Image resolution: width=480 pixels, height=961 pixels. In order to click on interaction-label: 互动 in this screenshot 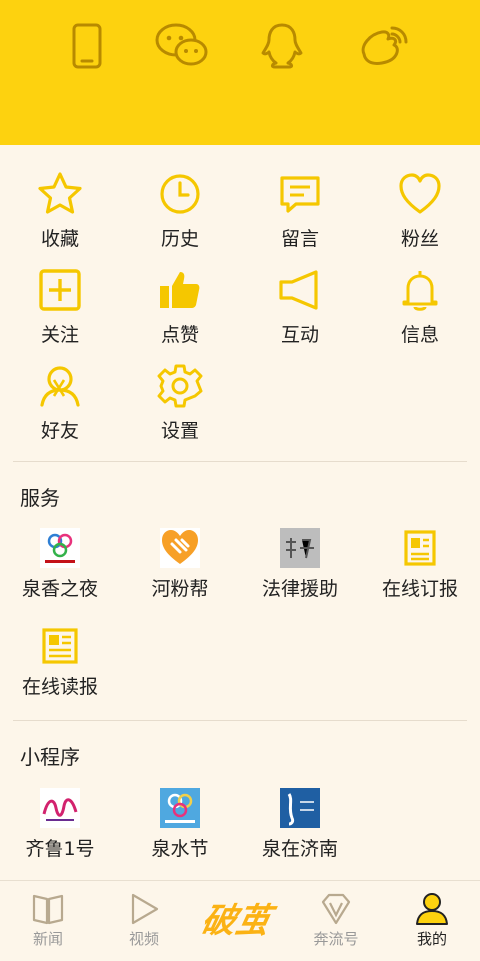, I will do `click(299, 335)`.